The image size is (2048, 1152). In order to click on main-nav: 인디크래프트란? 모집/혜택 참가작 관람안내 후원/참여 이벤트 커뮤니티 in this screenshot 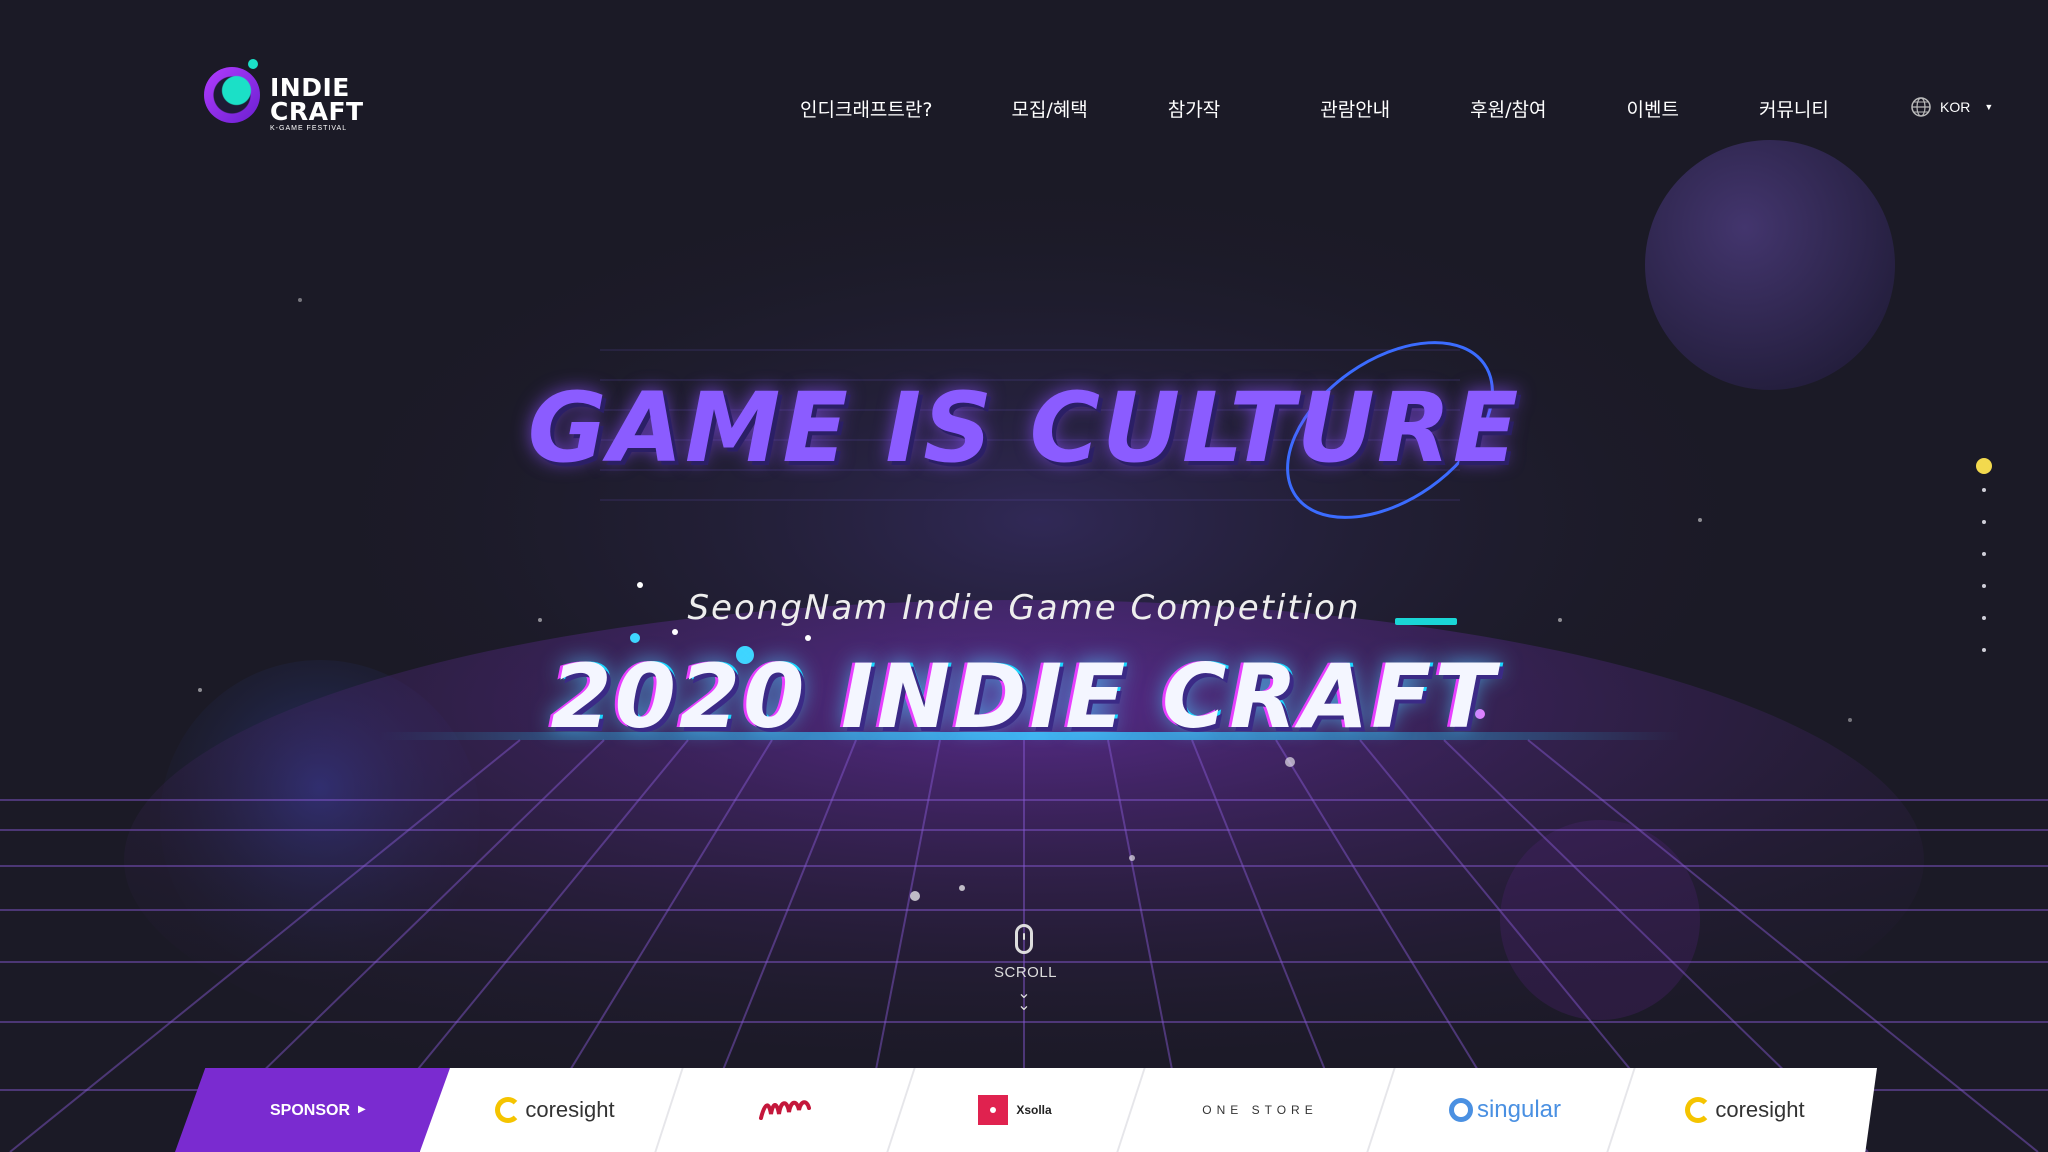, I will do `click(1314, 108)`.